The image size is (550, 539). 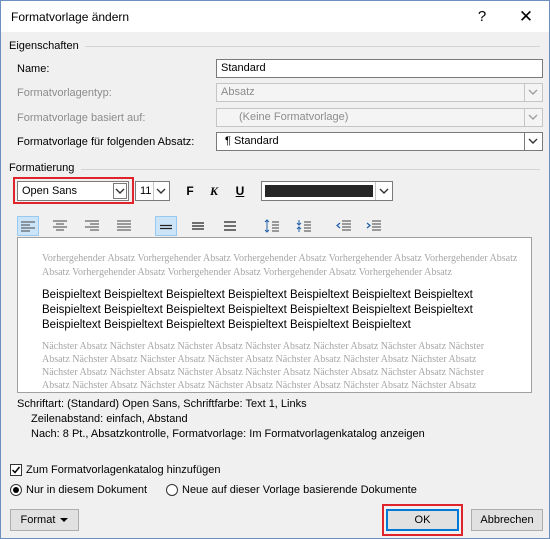 I want to click on basiert-select: (Keine Formatvorlage), so click(x=379, y=117).